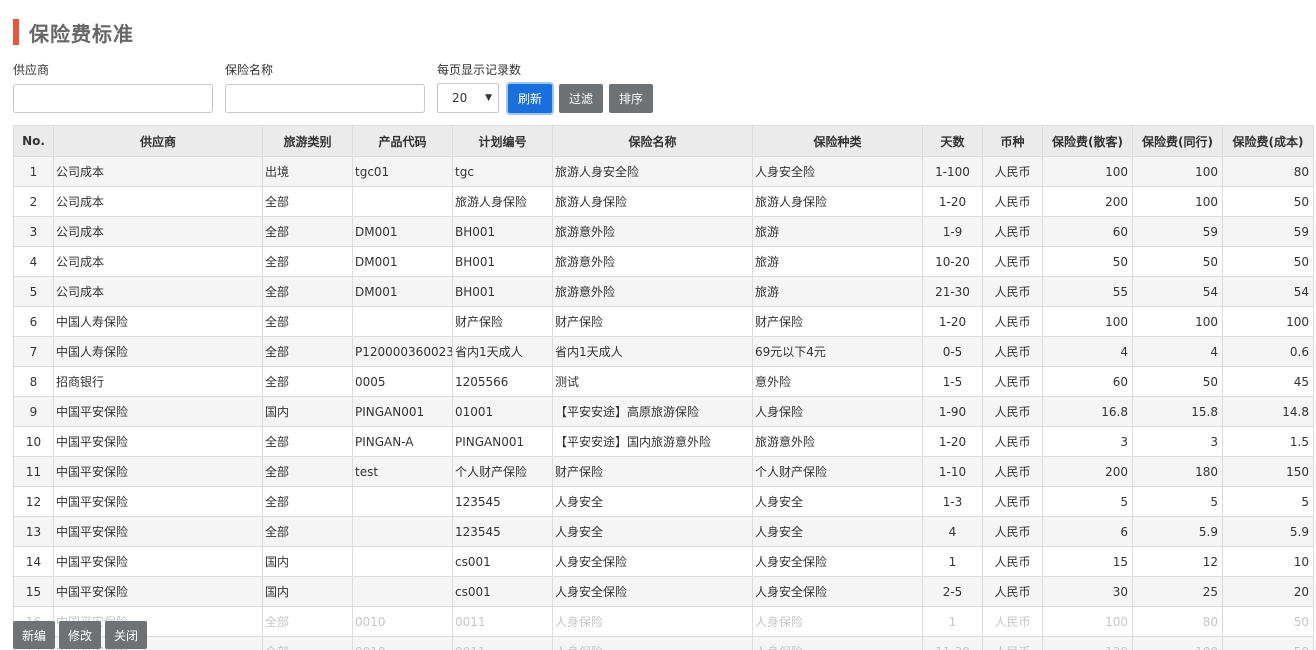 The width and height of the screenshot is (1316, 650). Describe the element at coordinates (1087, 291) in the screenshot. I see `table-cell: 55` at that location.